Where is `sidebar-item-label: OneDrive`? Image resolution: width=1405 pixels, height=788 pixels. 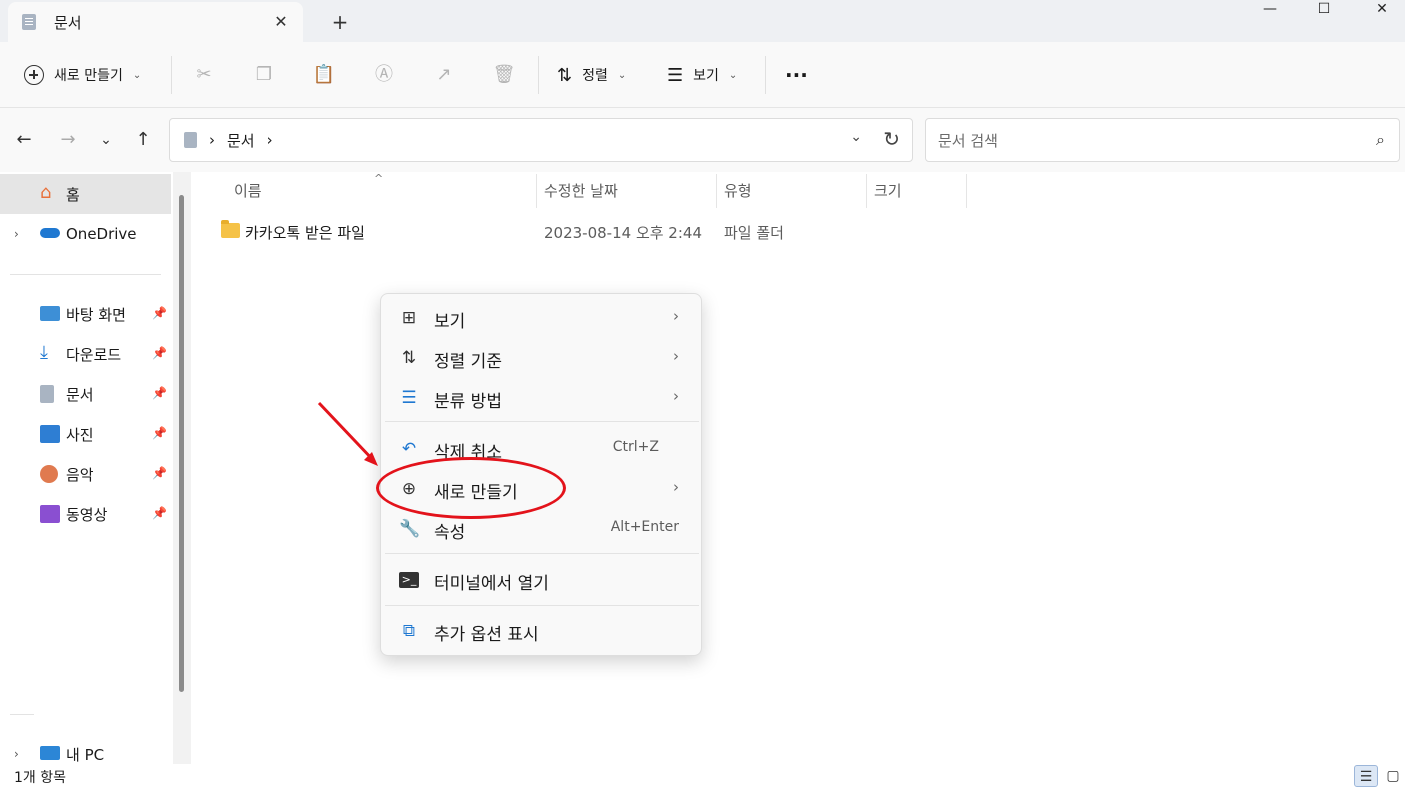 sidebar-item-label: OneDrive is located at coordinates (101, 234).